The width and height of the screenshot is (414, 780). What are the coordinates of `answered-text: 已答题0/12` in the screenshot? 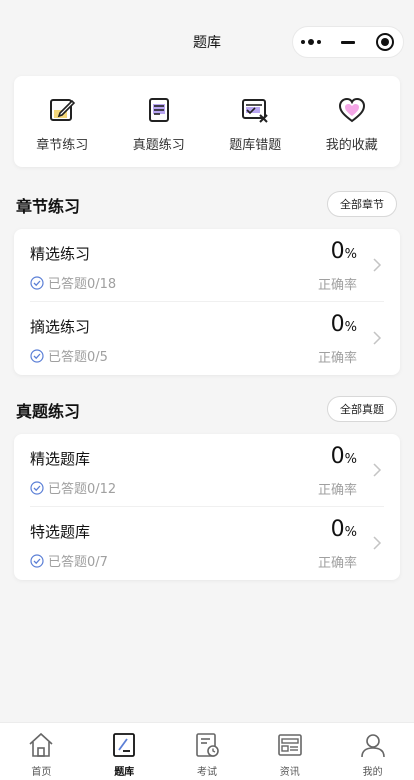 It's located at (82, 489).